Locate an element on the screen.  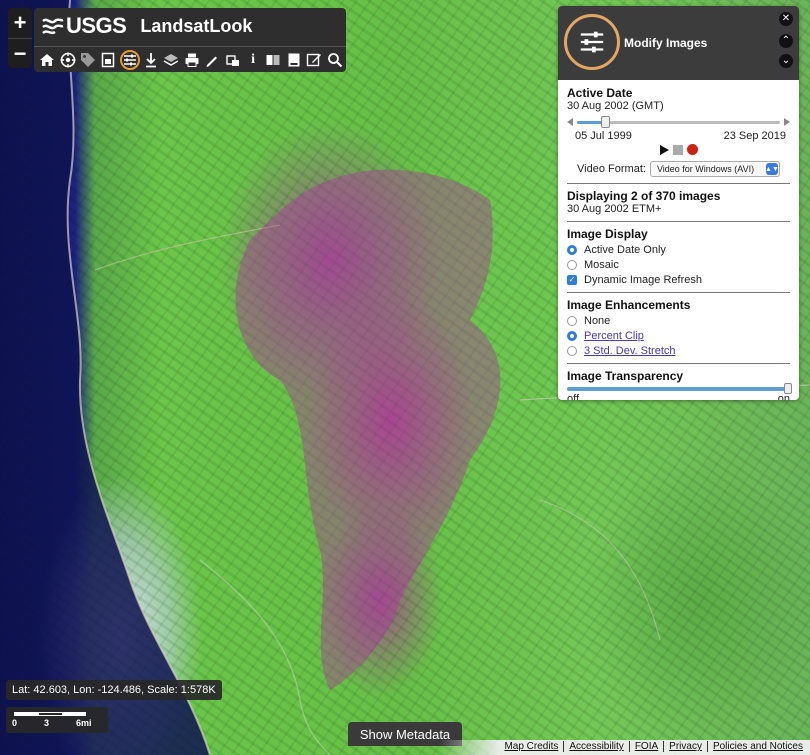
close-button: ✕ is located at coordinates (786, 19).